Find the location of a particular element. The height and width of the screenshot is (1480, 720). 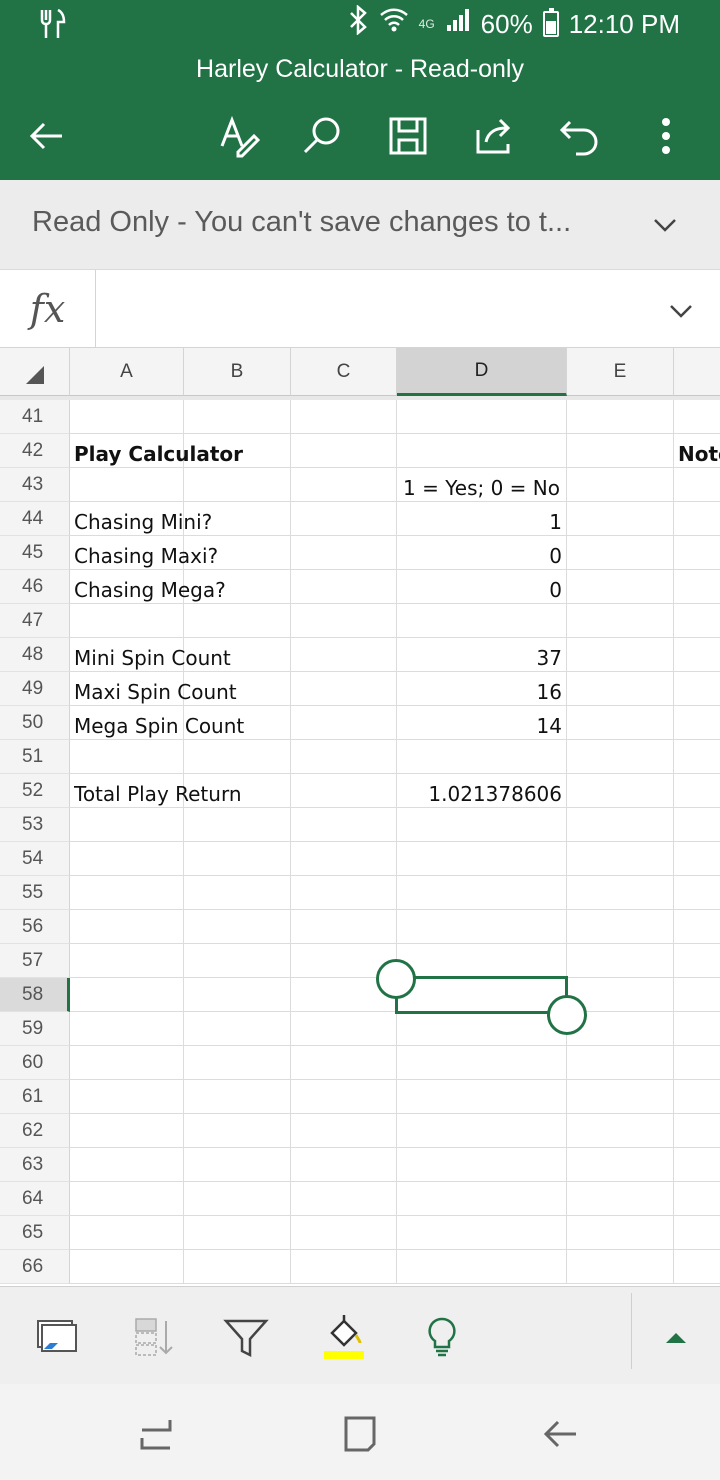

selected-cell-d58 is located at coordinates (481, 995).